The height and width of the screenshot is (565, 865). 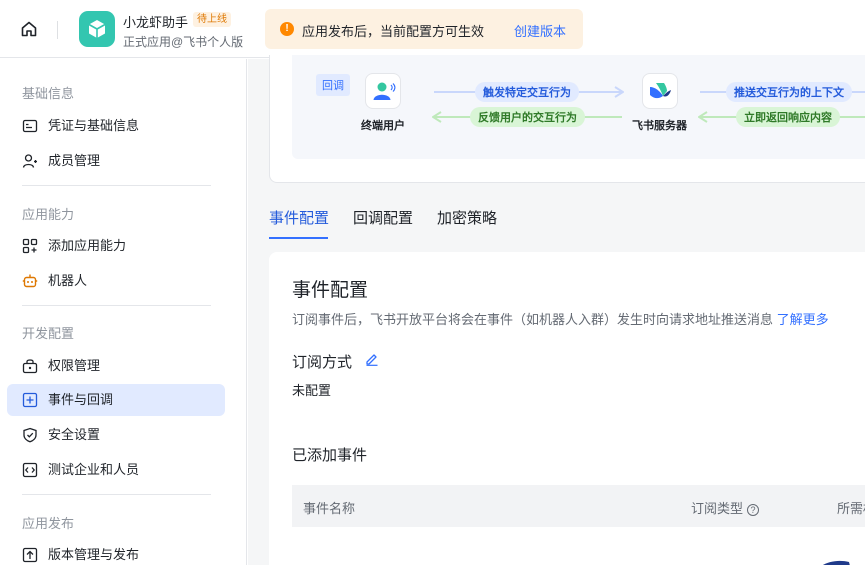 I want to click on section-title-publish: 应用发布, so click(x=48, y=523).